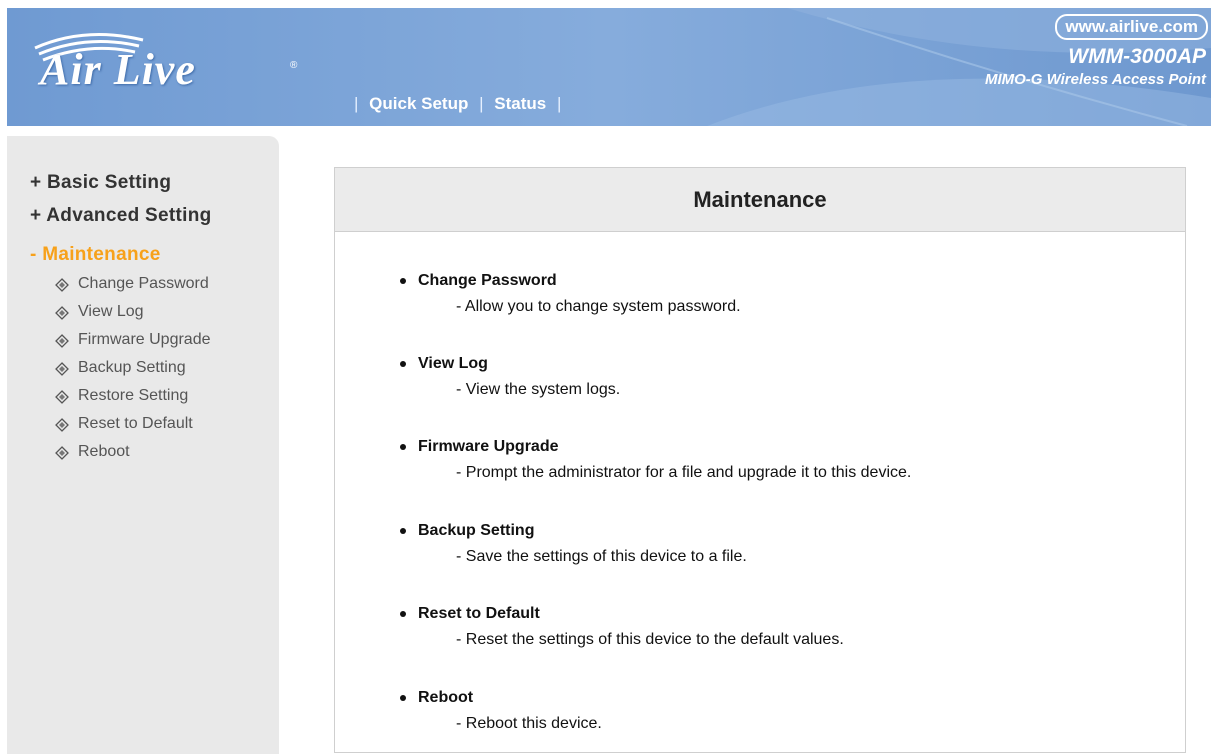 This screenshot has width=1211, height=754. I want to click on top-nav: | Quick Setup | Status |, so click(457, 104).